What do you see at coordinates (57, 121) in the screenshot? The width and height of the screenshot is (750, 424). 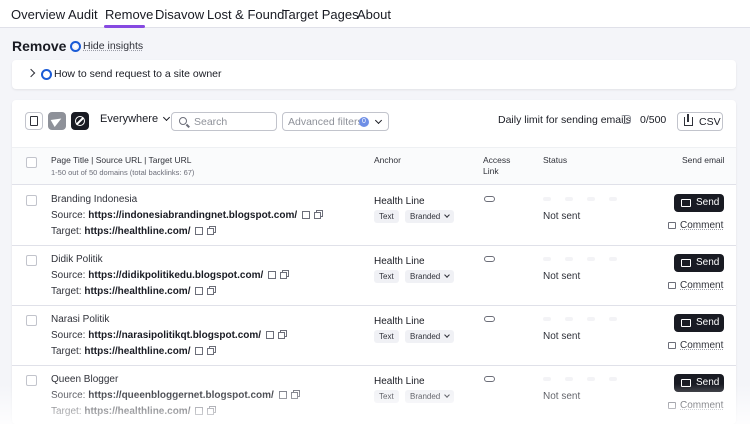 I see `send-bulk-button` at bounding box center [57, 121].